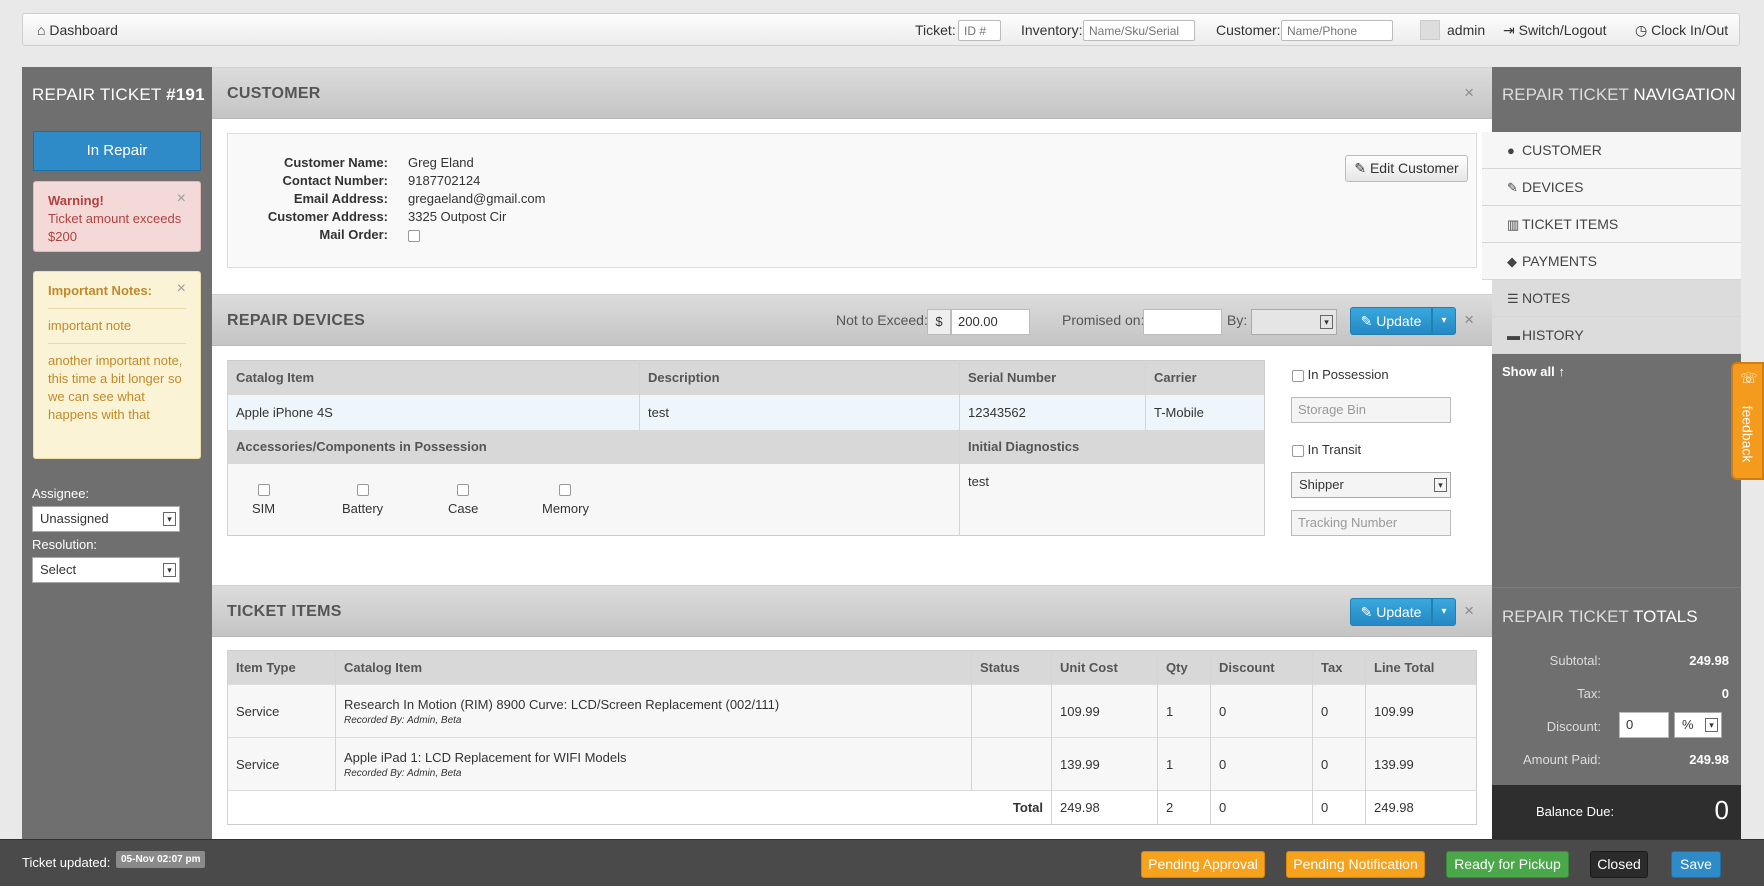 Image resolution: width=1764 pixels, height=886 pixels. I want to click on balance-due-label: Balance Due:, so click(1575, 811).